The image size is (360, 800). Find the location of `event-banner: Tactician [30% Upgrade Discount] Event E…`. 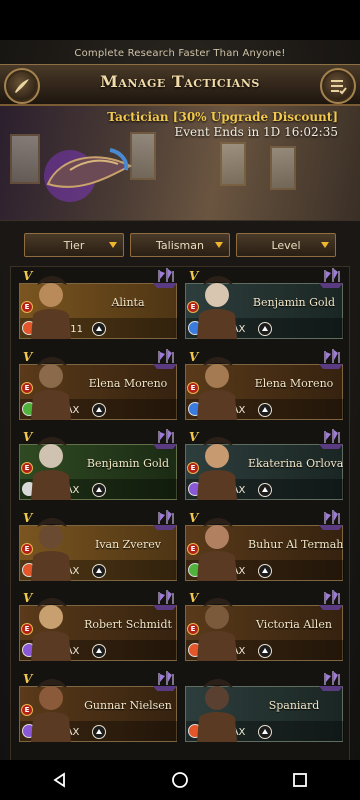

event-banner: Tactician [30% Upgrade Discount] Event E… is located at coordinates (180, 163).